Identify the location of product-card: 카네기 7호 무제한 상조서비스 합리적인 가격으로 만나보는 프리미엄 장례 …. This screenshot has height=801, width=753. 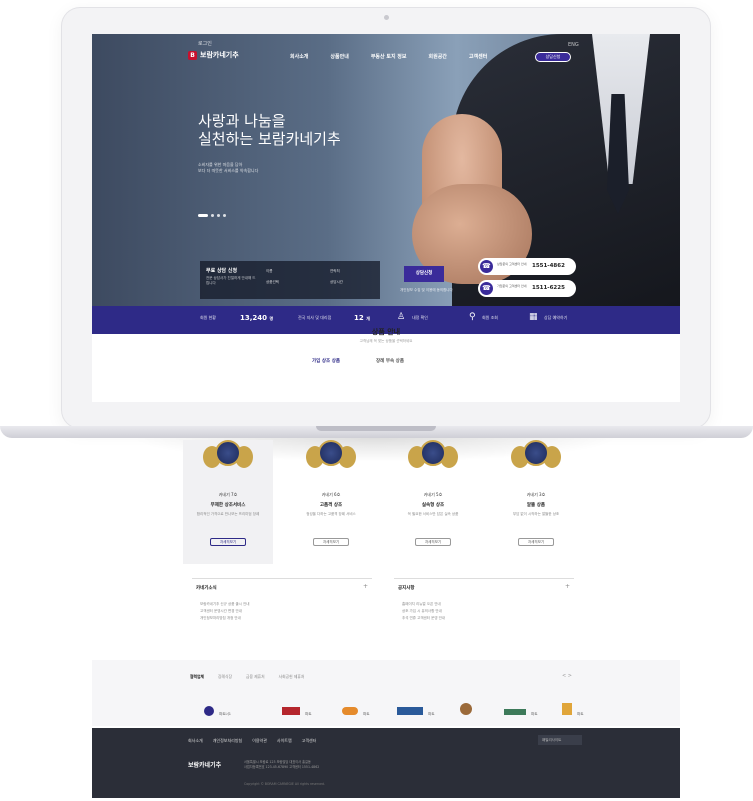
(228, 502).